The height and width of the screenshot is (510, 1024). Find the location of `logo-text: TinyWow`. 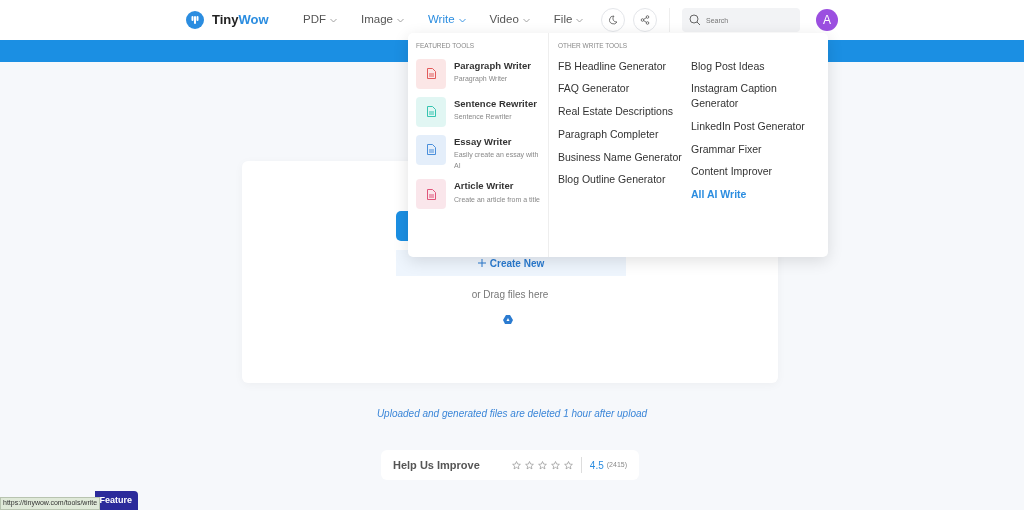

logo-text: TinyWow is located at coordinates (240, 20).